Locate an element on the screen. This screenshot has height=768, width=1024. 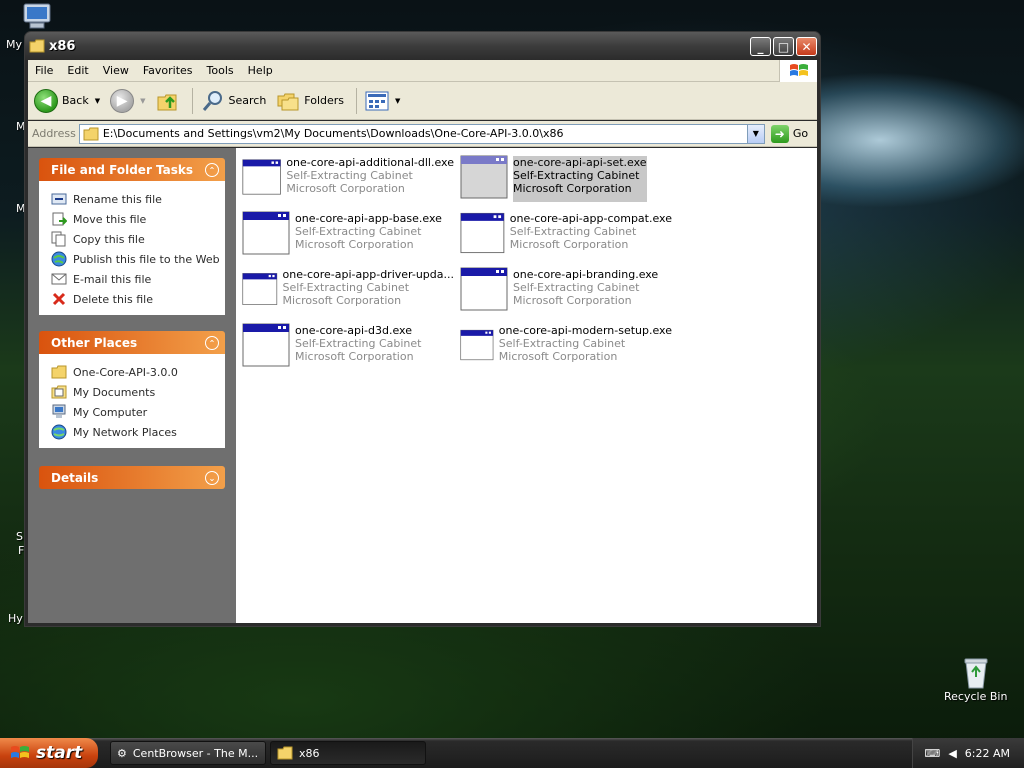
forward-button: ▶ ▼ is located at coordinates (128, 100).